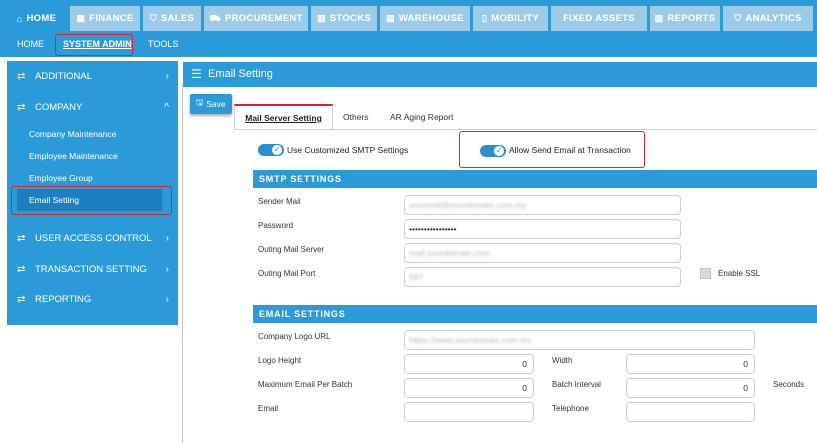  I want to click on subtab-tools: TOOLS, so click(163, 44).